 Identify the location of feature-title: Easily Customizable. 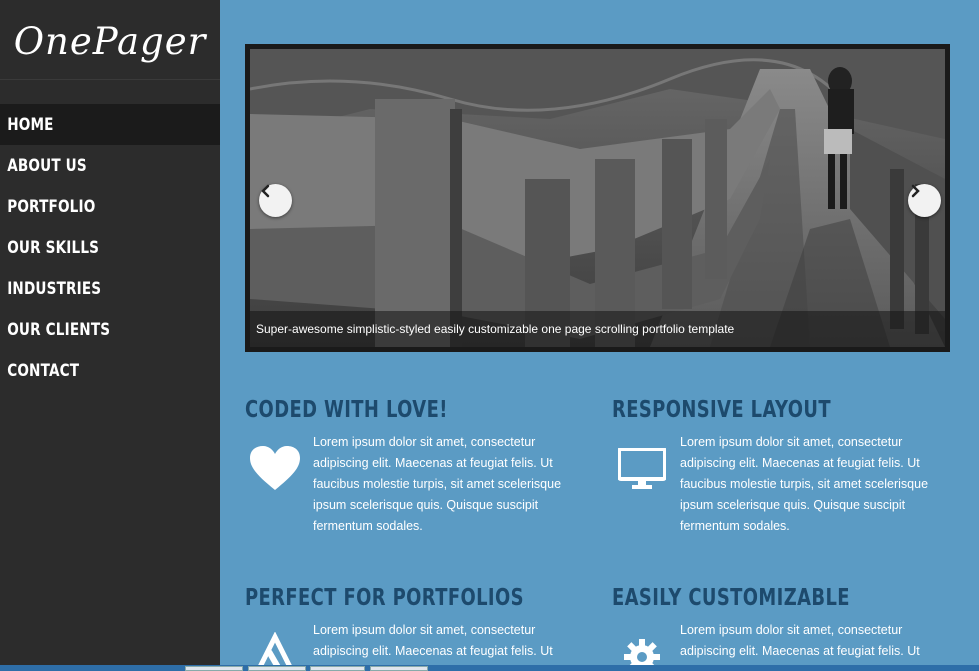
(731, 598).